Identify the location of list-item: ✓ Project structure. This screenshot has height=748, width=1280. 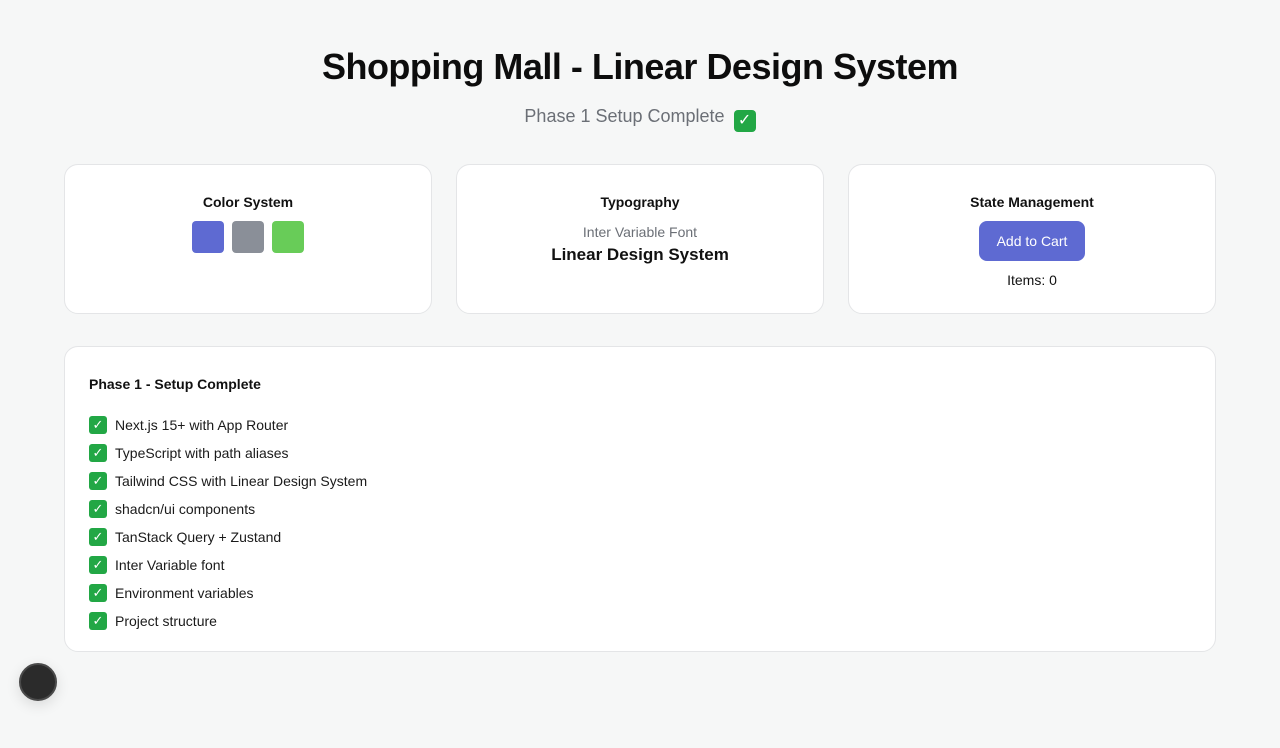
(228, 621).